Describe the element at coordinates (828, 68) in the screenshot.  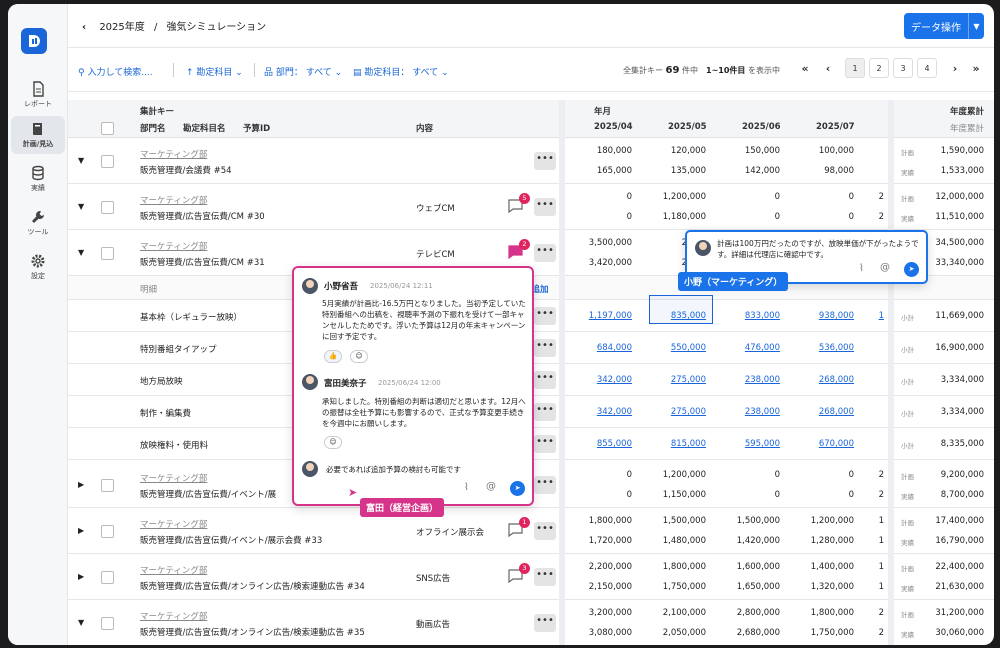
I see `prev-page-button: ‹` at that location.